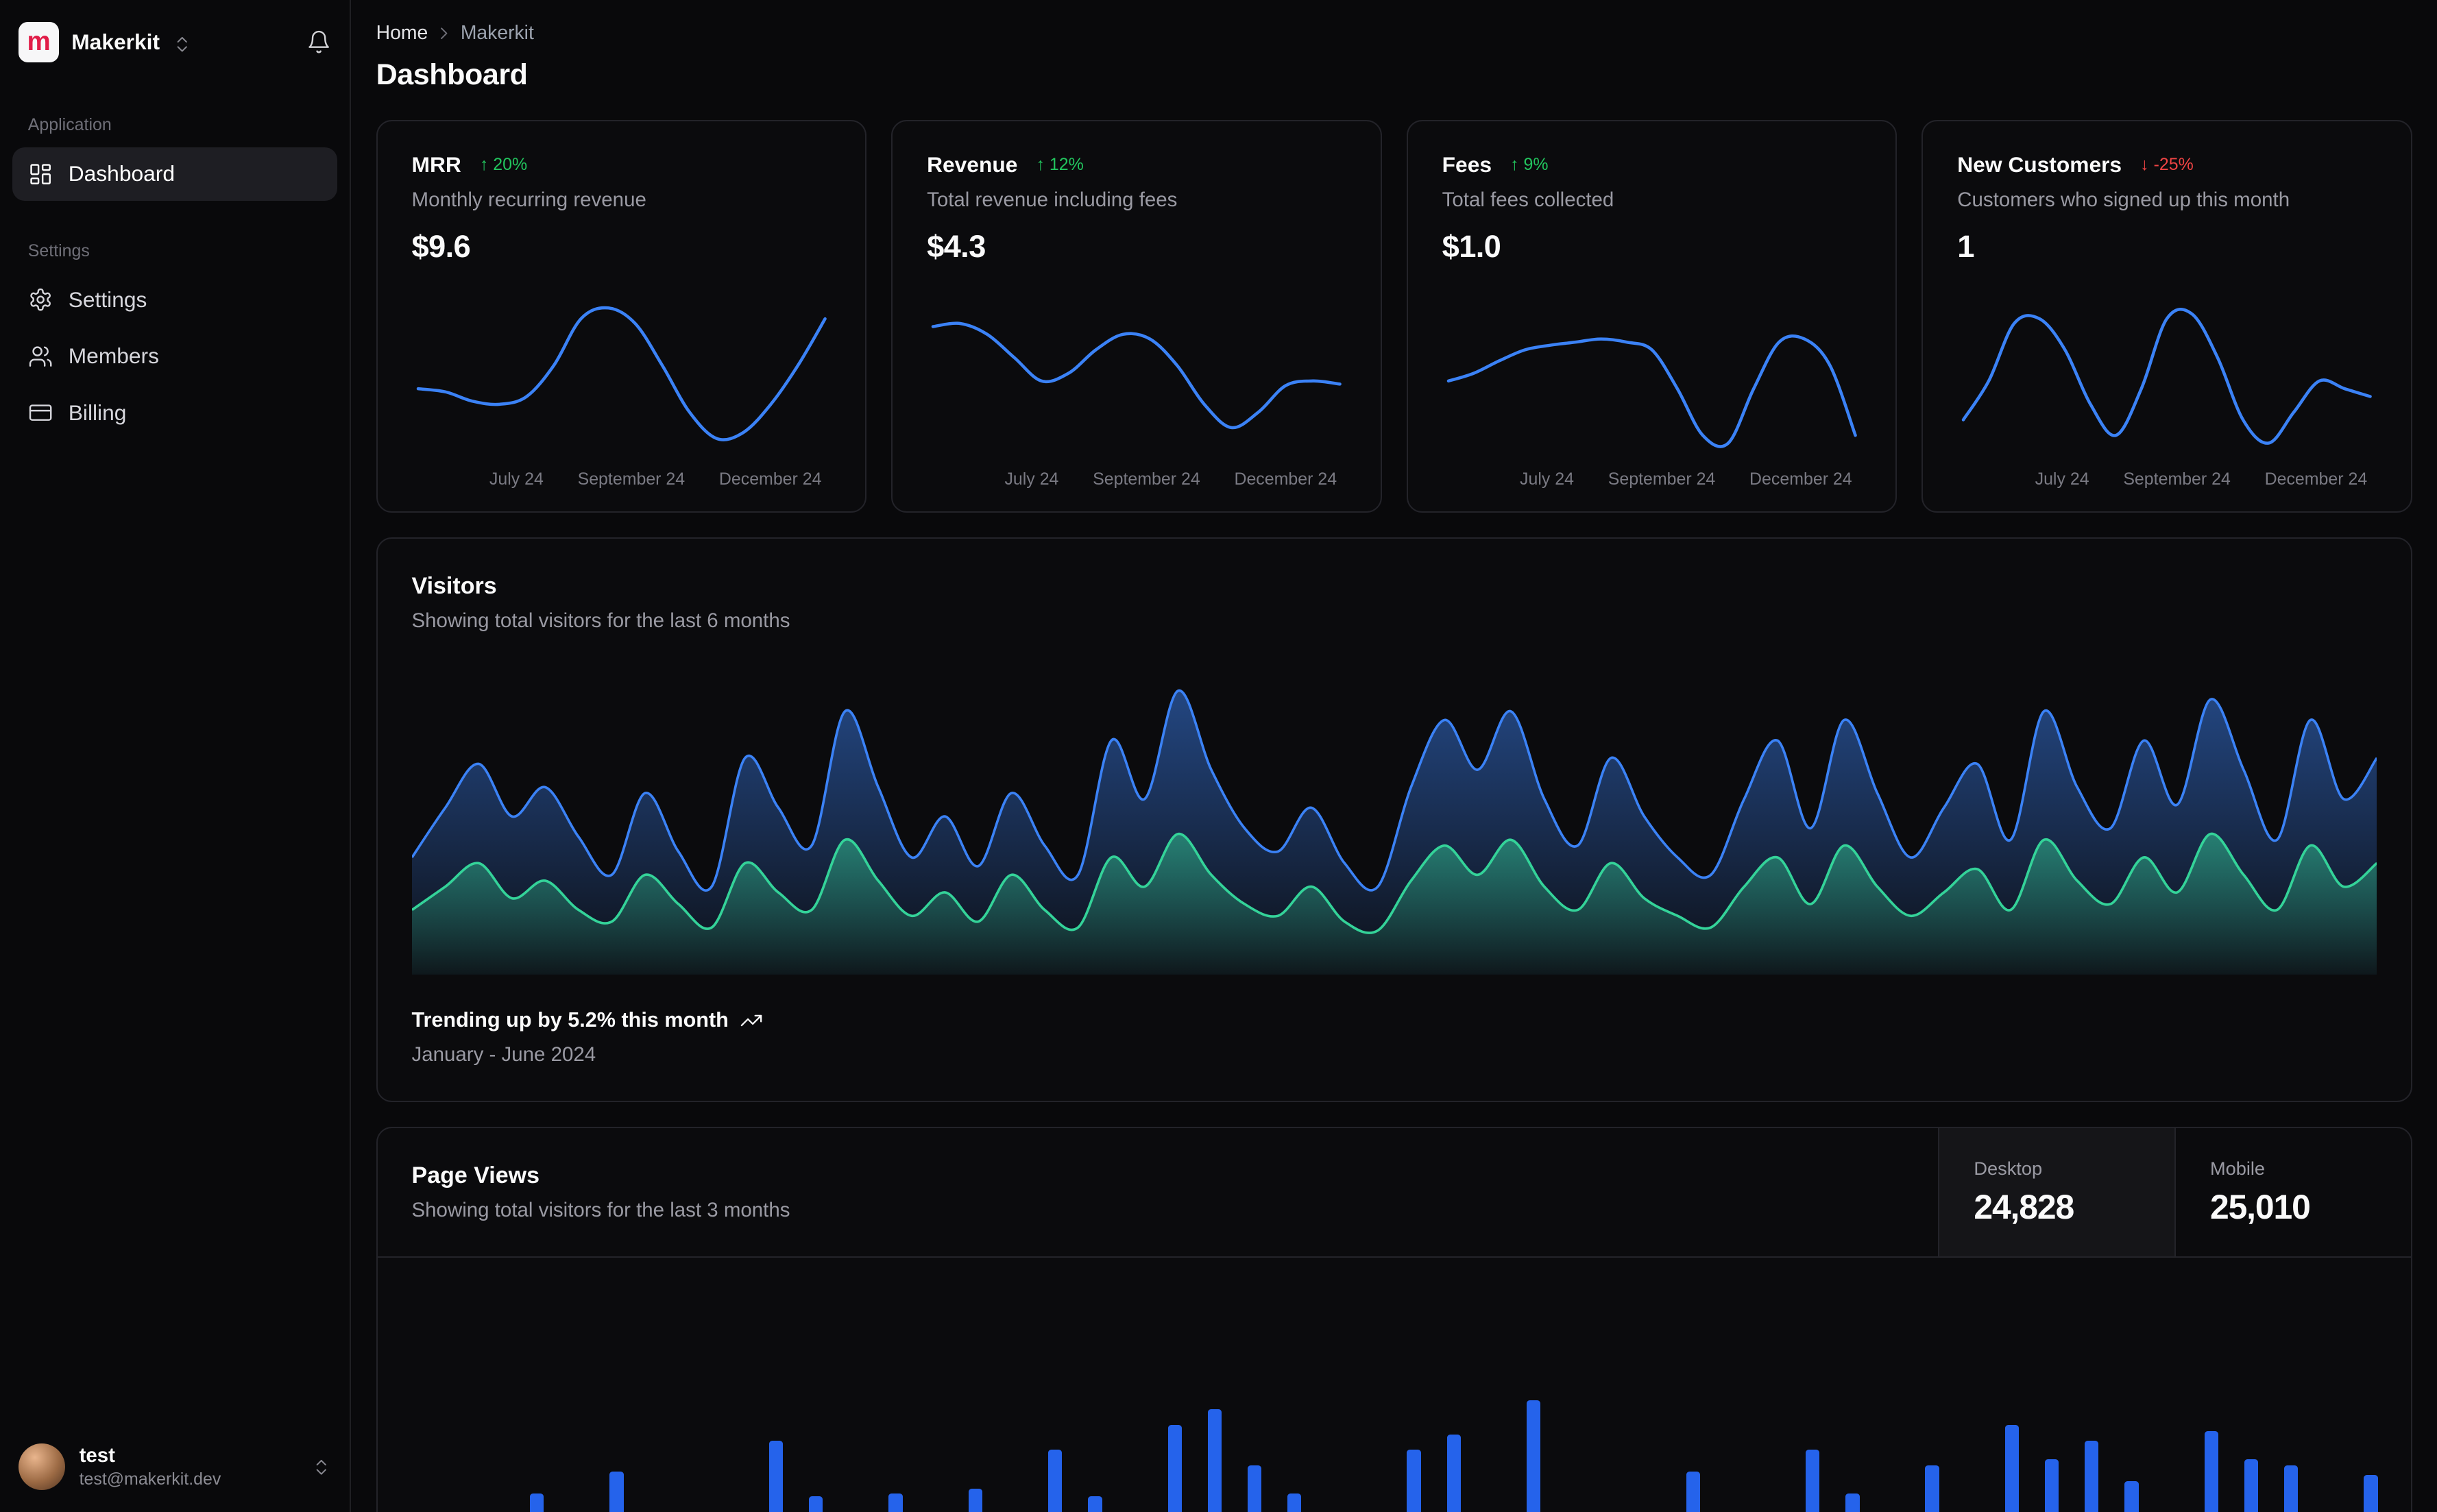  I want to click on fees-sparkline-chart, so click(1651, 391).